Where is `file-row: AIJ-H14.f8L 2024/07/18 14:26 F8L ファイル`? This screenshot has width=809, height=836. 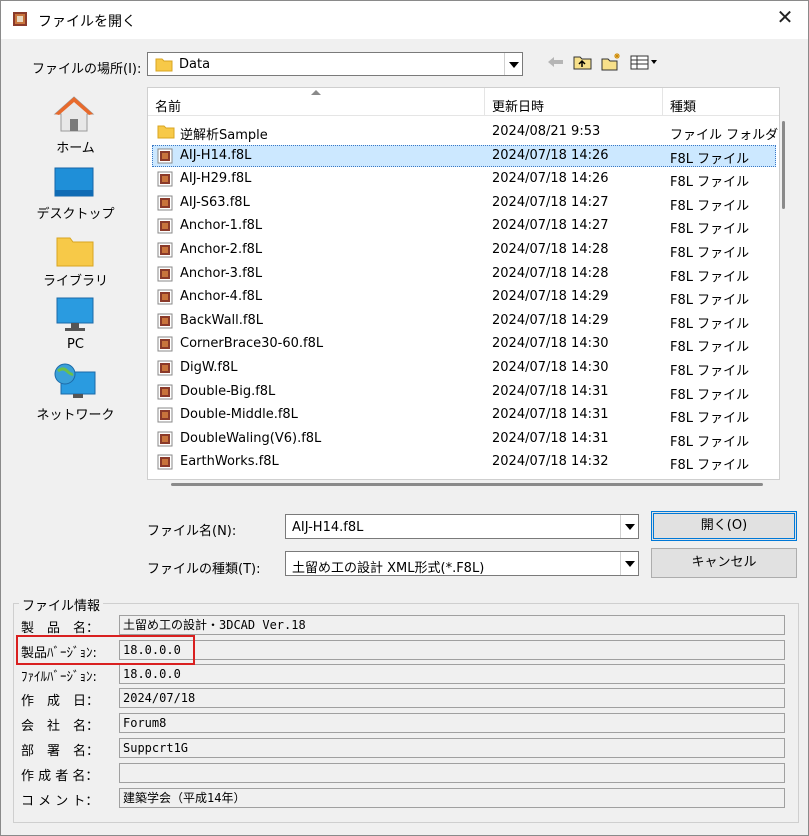
file-row: AIJ-H14.f8L 2024/07/18 14:26 F8L ファイル is located at coordinates (463, 155).